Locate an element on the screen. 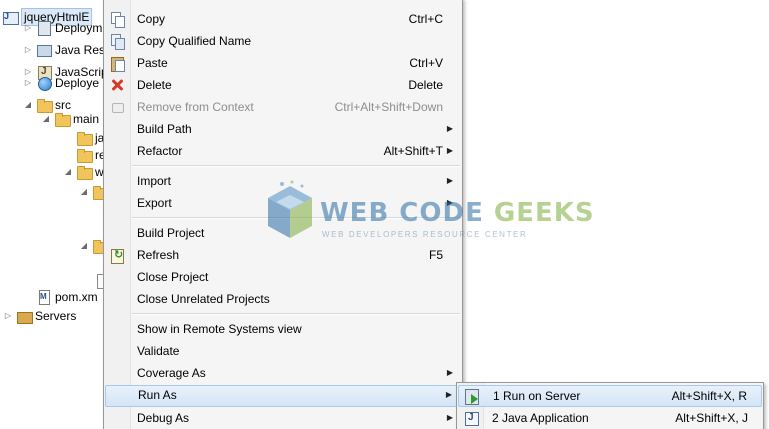 The height and width of the screenshot is (429, 769). tree-row-label: Deploym is located at coordinates (79, 28).